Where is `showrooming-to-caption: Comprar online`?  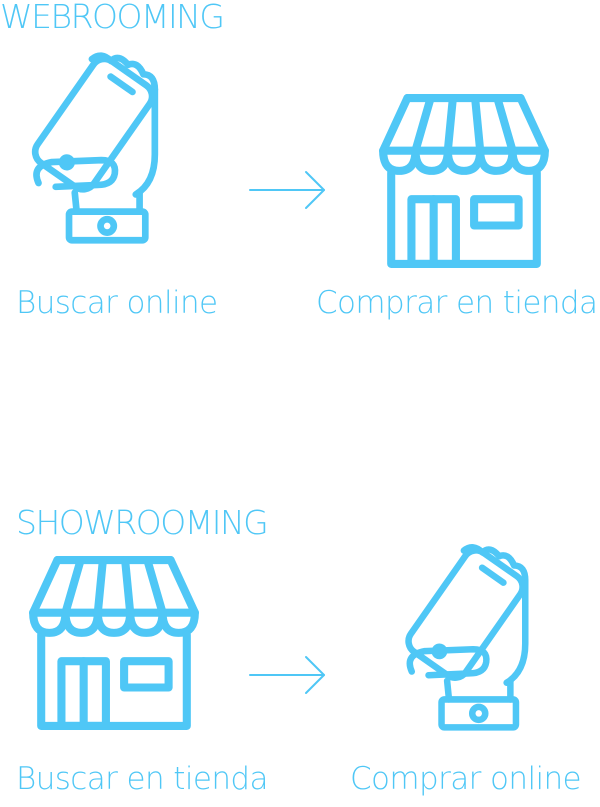
showrooming-to-caption: Comprar online is located at coordinates (466, 779).